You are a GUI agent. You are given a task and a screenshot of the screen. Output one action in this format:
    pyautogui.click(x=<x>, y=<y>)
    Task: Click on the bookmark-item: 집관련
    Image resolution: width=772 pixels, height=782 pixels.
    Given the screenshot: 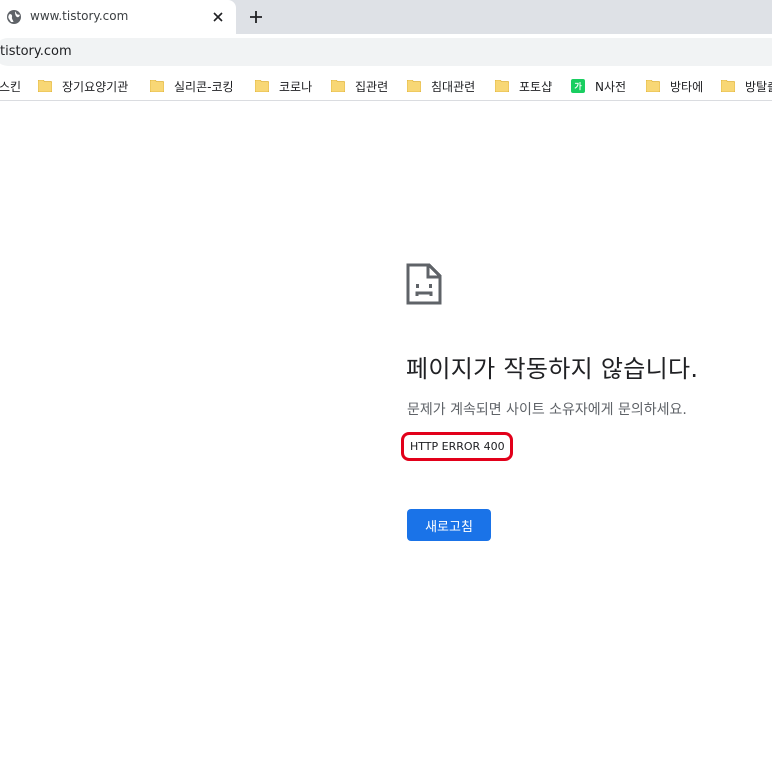 What is the action you would take?
    pyautogui.click(x=359, y=86)
    